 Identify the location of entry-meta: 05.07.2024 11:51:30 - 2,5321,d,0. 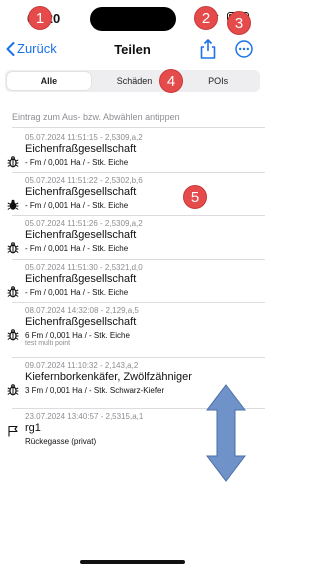
(84, 267).